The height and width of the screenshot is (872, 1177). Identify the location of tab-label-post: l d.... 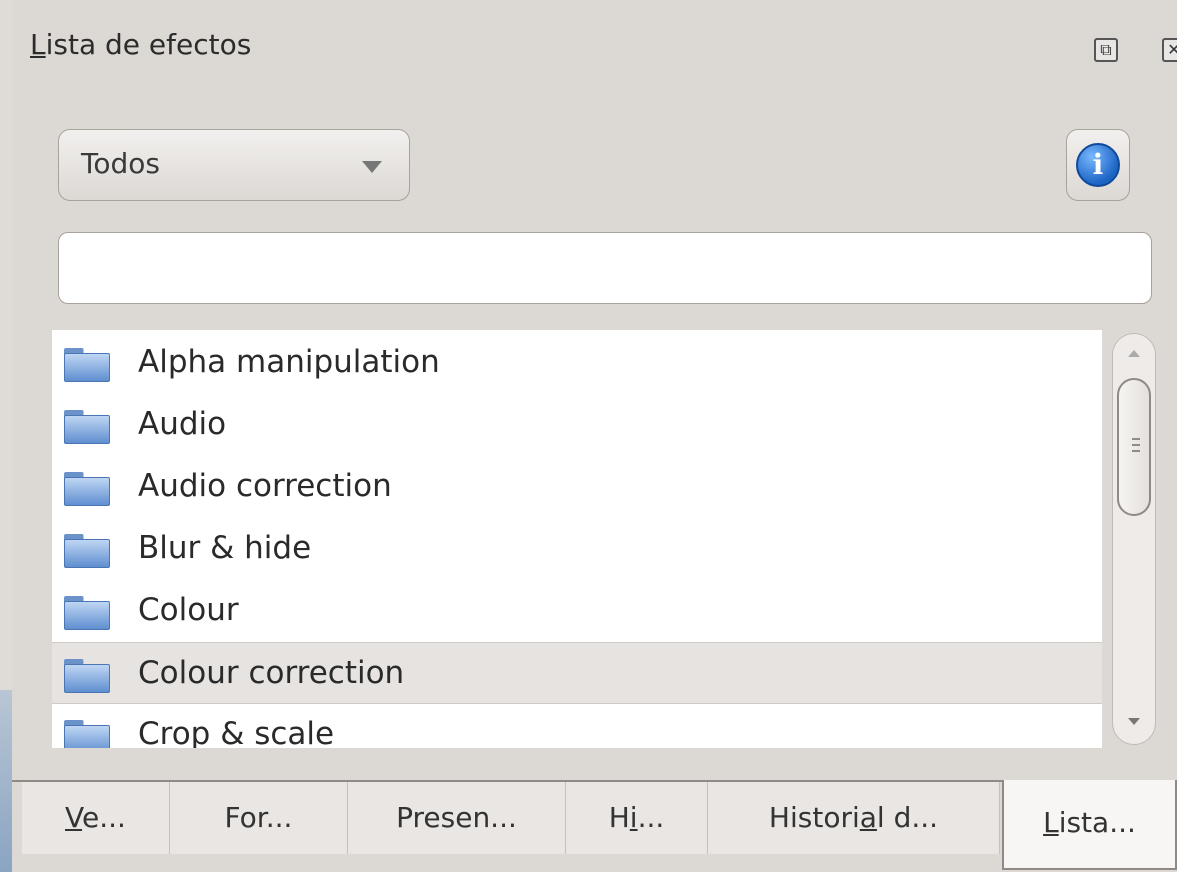
(907, 817).